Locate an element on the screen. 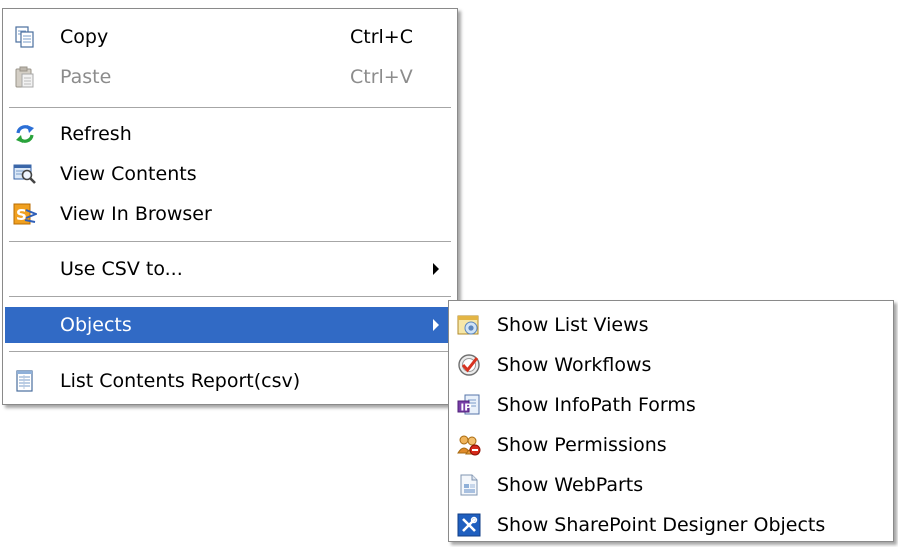  submenu-item-show-designer-objects: Show SharePoint Designer Objects is located at coordinates (671, 525).